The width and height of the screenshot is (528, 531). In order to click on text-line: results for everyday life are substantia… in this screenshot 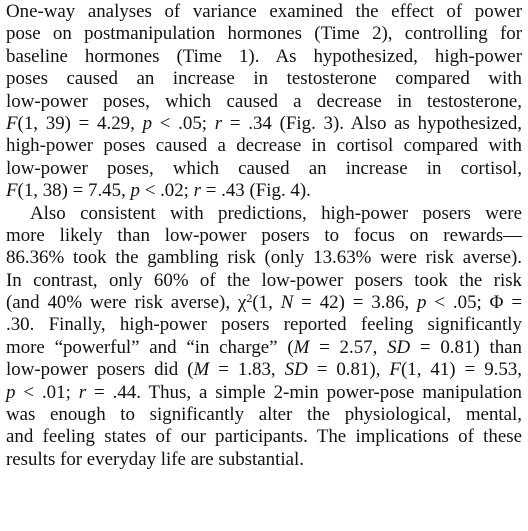, I will do `click(264, 460)`.